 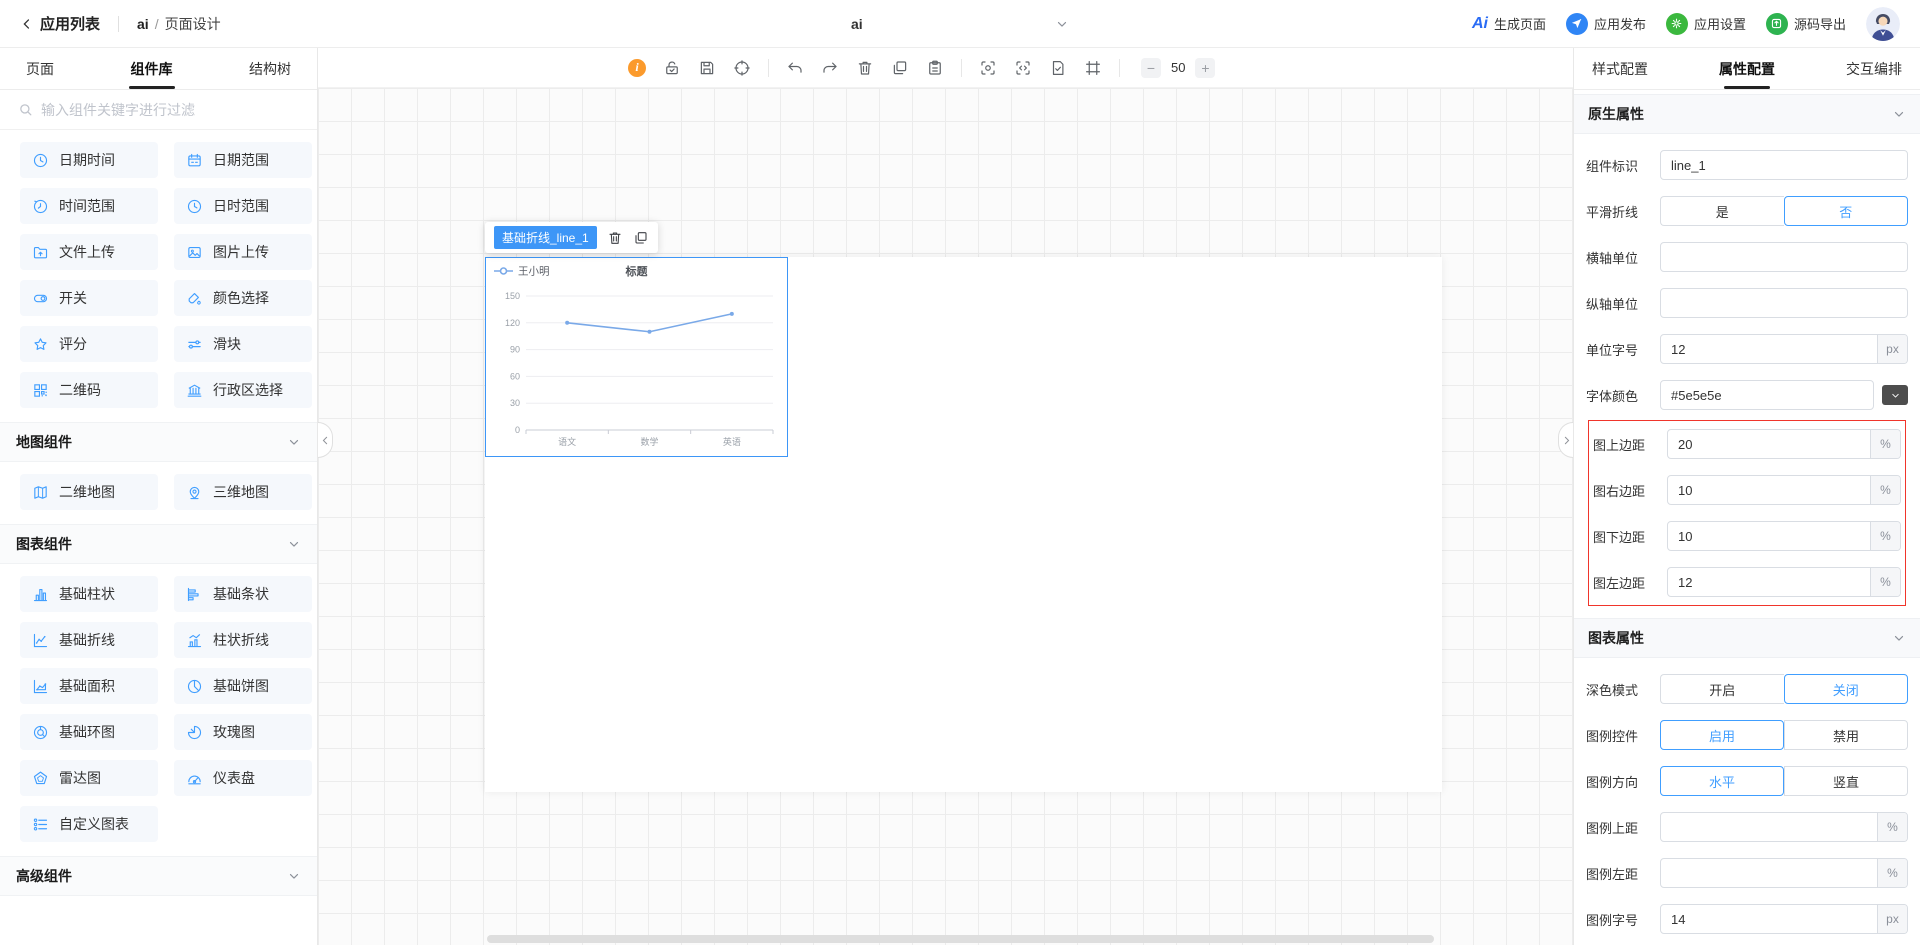 I want to click on component-item-ccustom: 自定义图表, so click(x=89, y=824).